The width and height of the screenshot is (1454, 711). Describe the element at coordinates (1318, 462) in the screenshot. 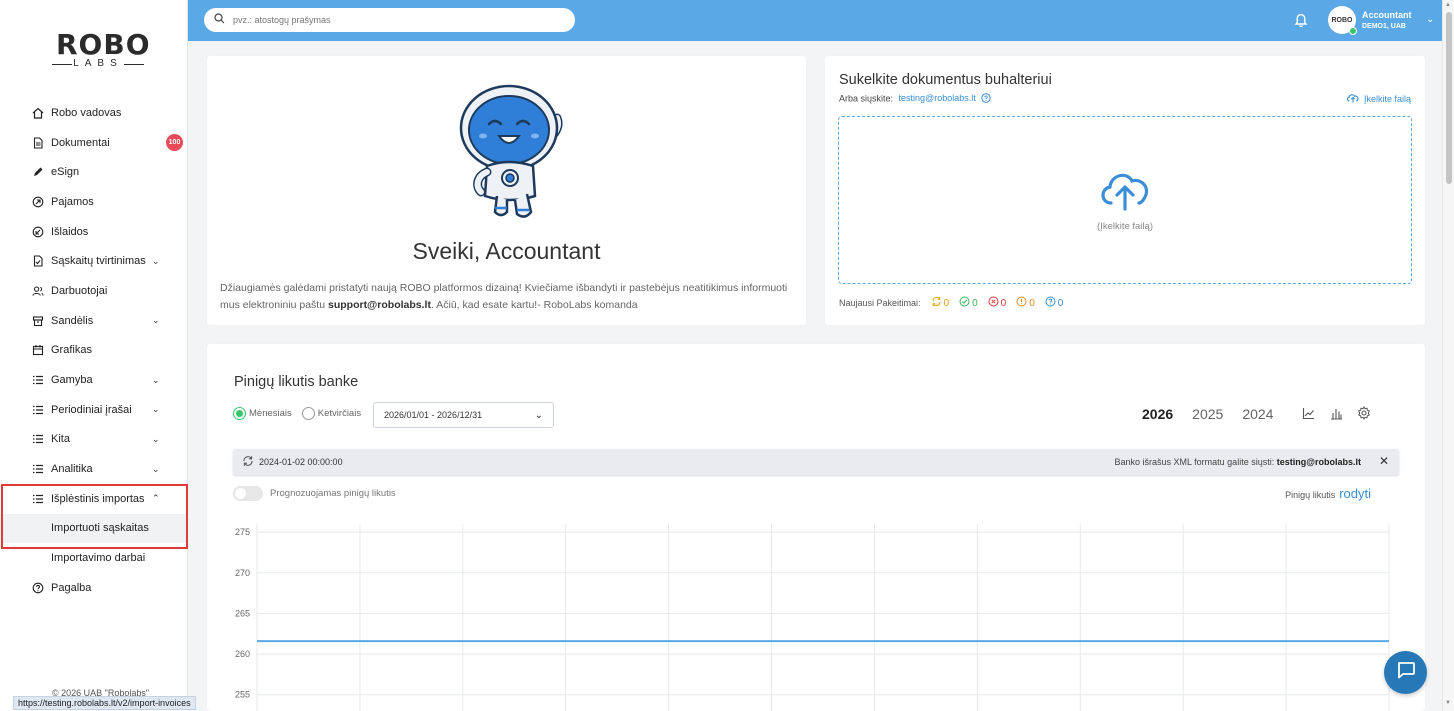

I see `xml-email: testing@robolabs.lt` at that location.